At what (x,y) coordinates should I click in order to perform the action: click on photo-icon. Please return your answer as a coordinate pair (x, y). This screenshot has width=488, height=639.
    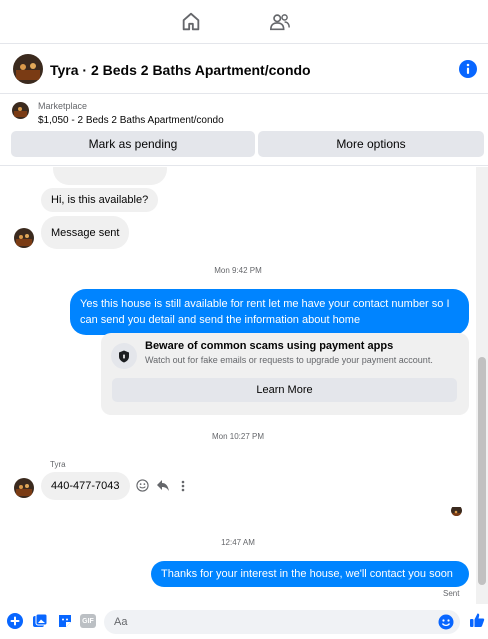
    Looking at the image, I should click on (40, 621).